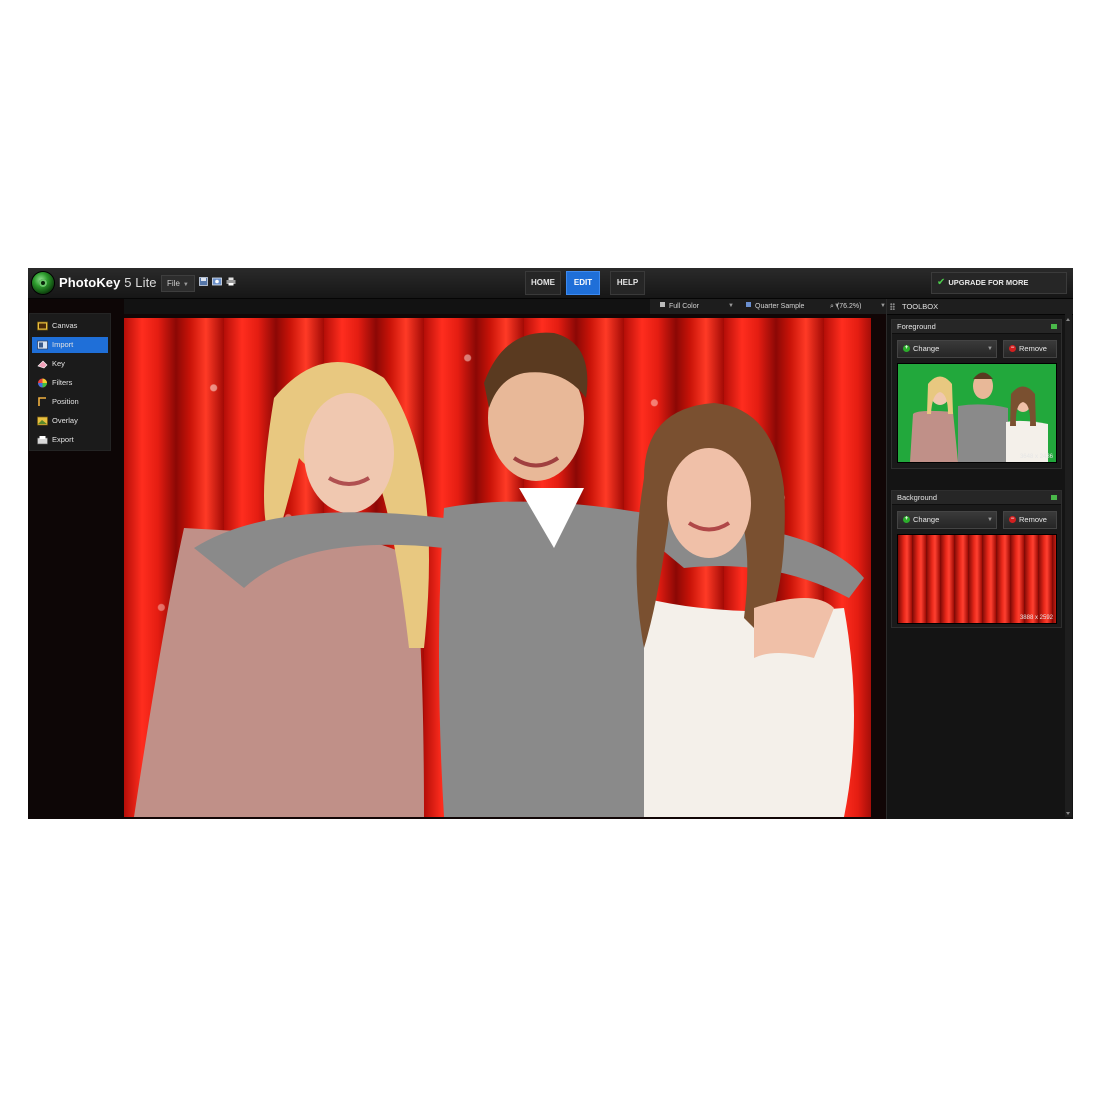 The height and width of the screenshot is (1100, 1100). Describe the element at coordinates (947, 349) in the screenshot. I see `foreground-change-button: + Change ▼` at that location.